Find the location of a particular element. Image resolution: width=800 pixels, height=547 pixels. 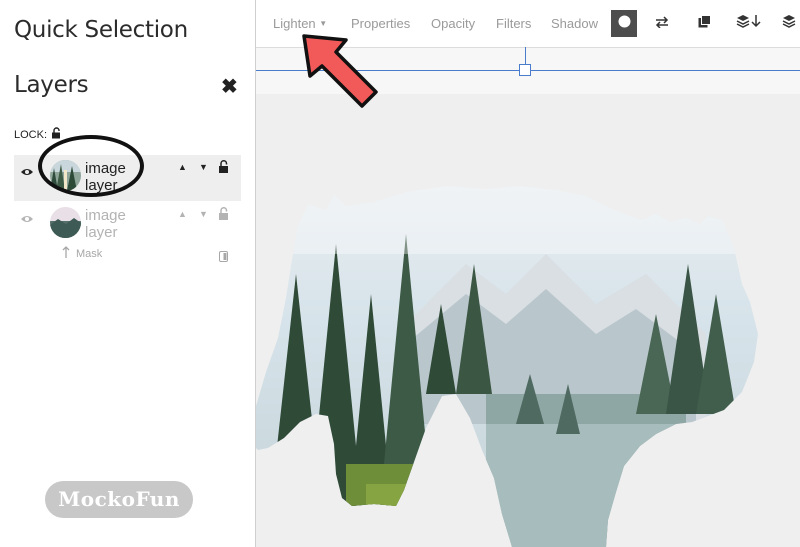

layer-down-button is located at coordinates (749, 23).